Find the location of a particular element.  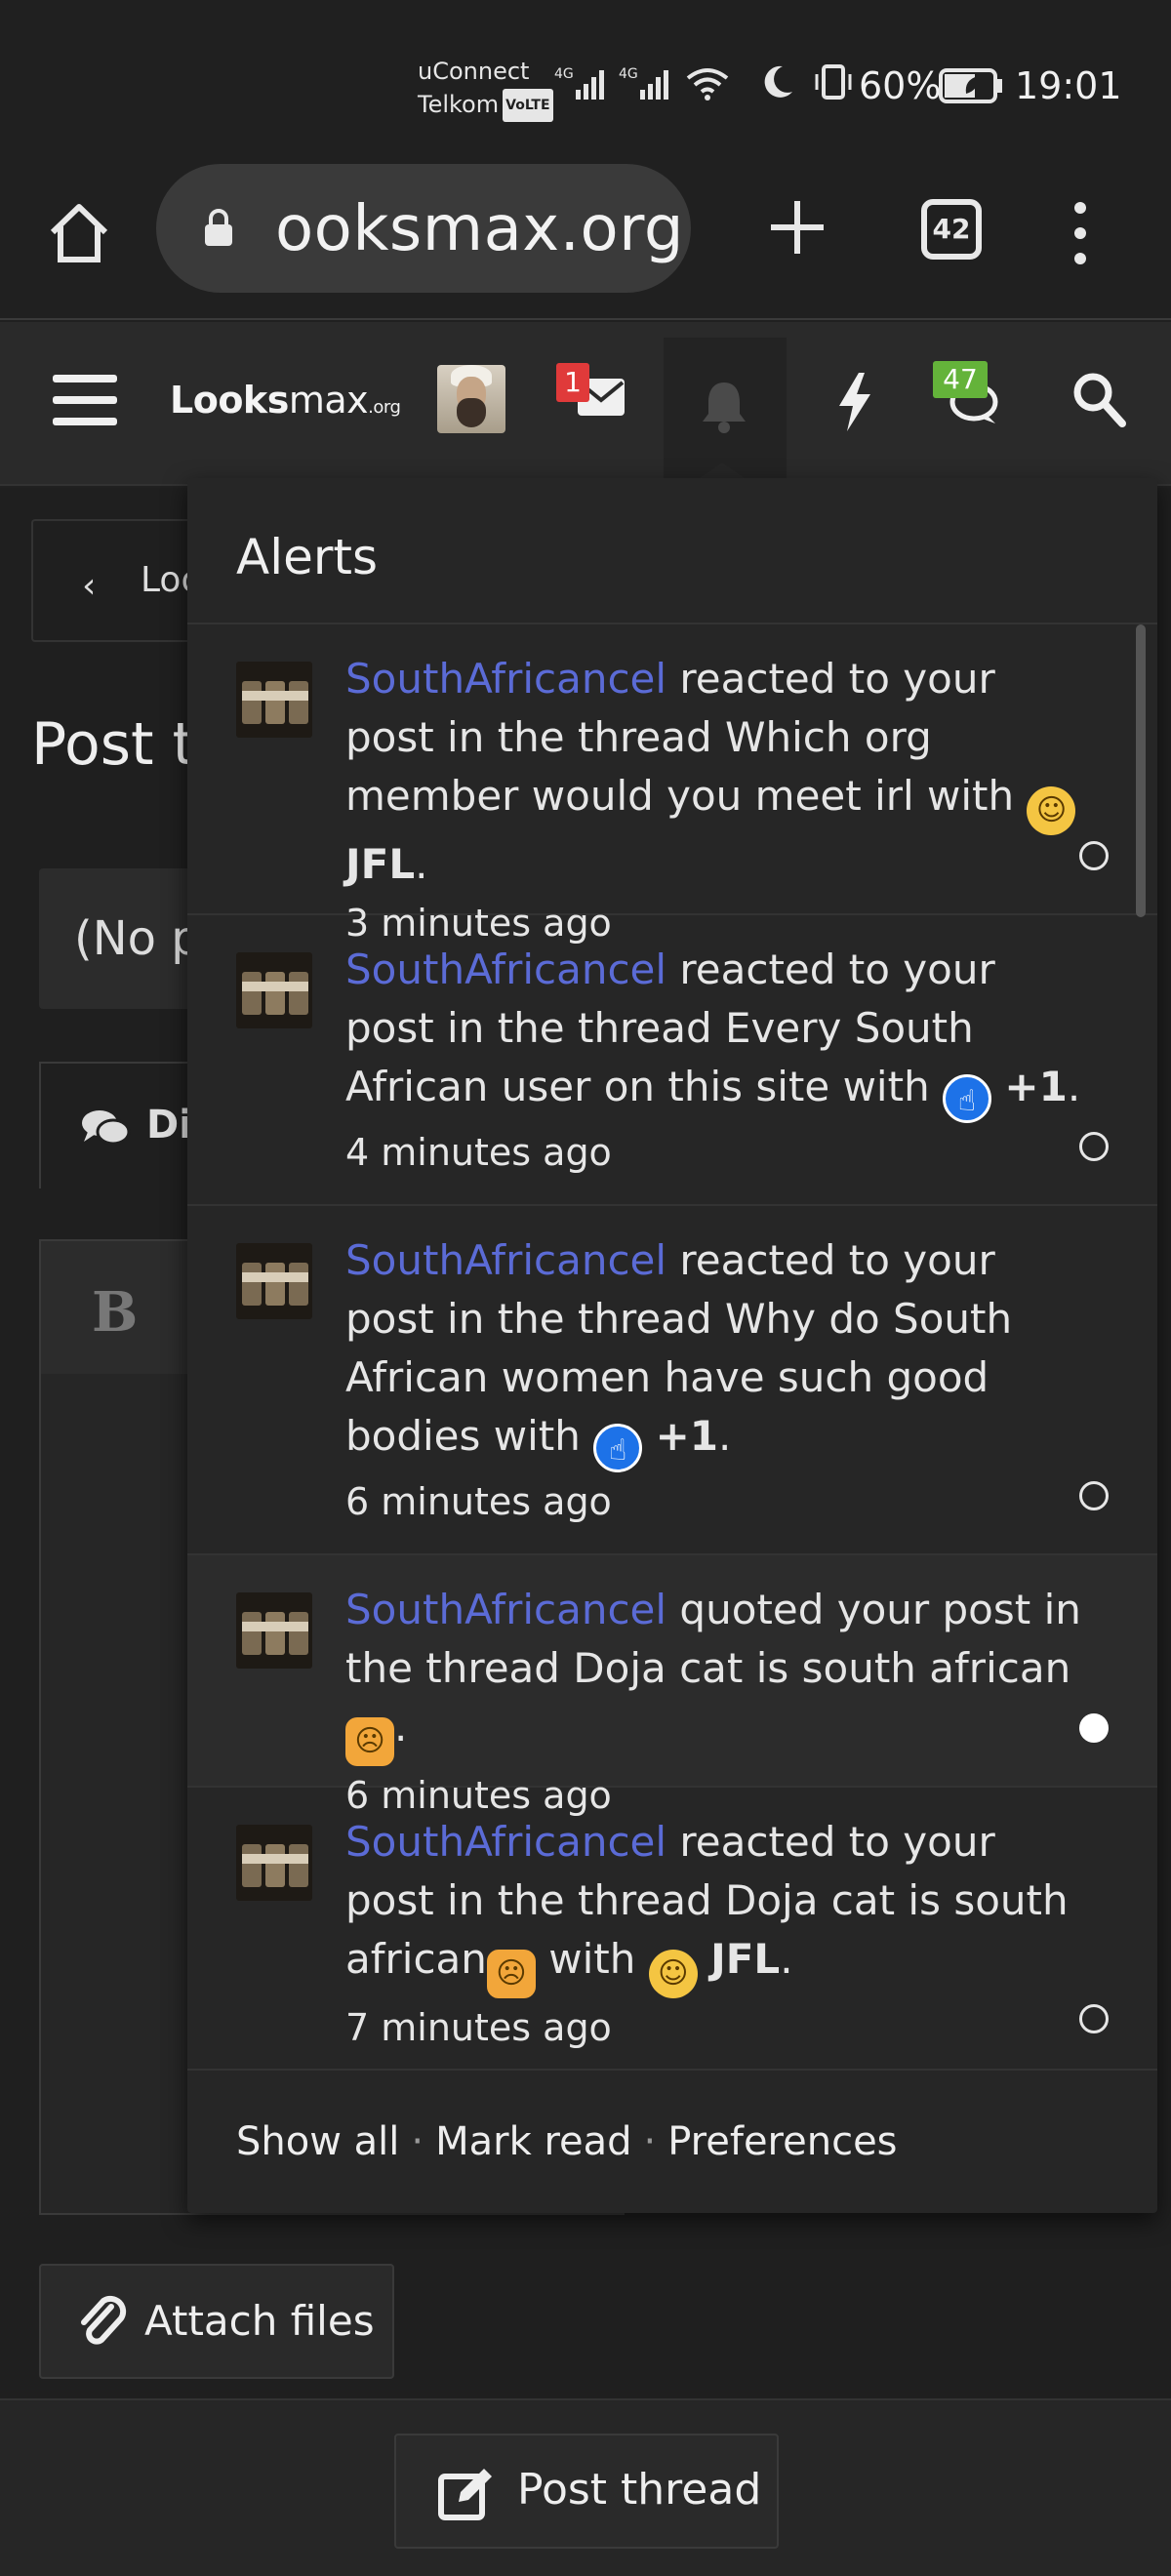

carrier-line-2: Telkom is located at coordinates (459, 104).